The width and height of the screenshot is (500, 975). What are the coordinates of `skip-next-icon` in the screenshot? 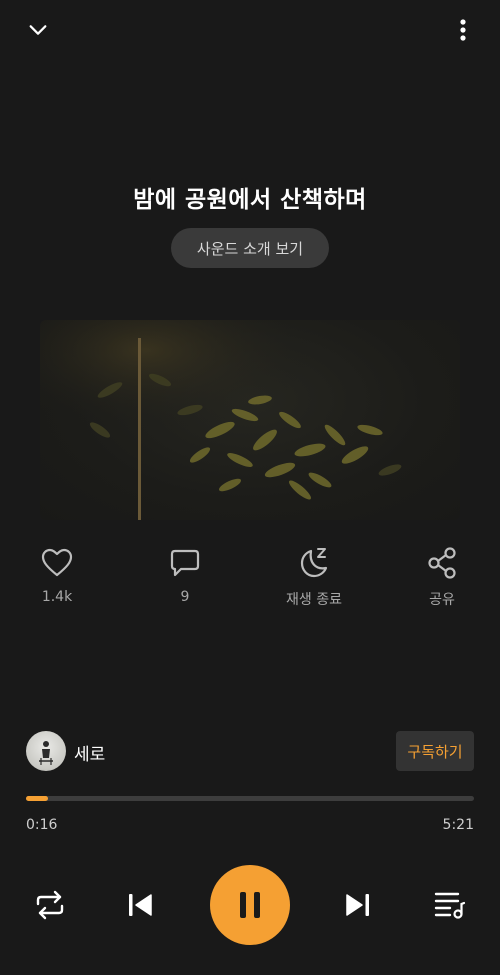 It's located at (357, 905).